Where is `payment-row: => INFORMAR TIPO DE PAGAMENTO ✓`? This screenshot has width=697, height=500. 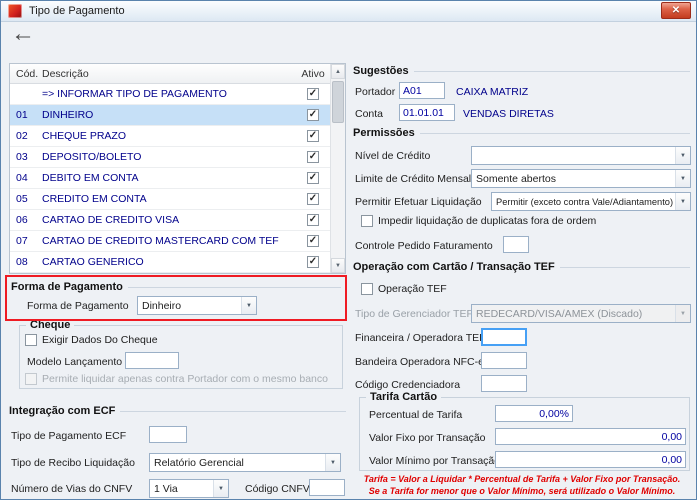 payment-row: => INFORMAR TIPO DE PAGAMENTO ✓ is located at coordinates (170, 94).